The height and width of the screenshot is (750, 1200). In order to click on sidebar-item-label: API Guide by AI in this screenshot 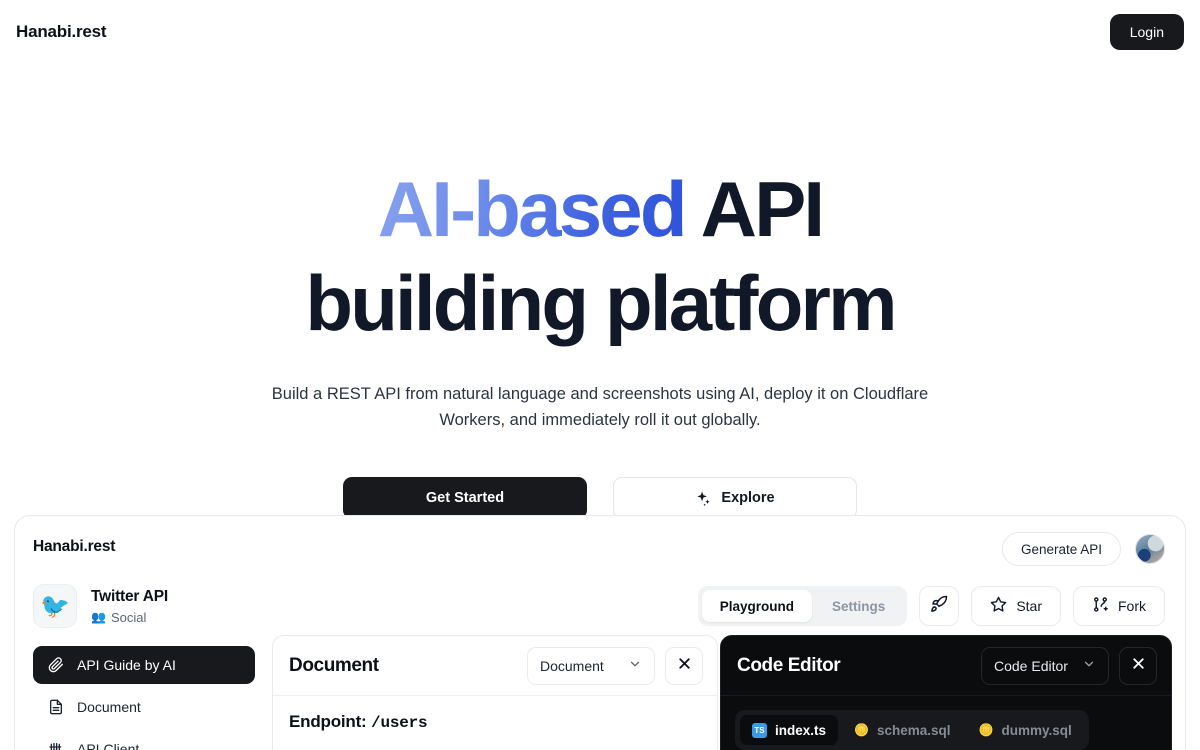, I will do `click(126, 665)`.